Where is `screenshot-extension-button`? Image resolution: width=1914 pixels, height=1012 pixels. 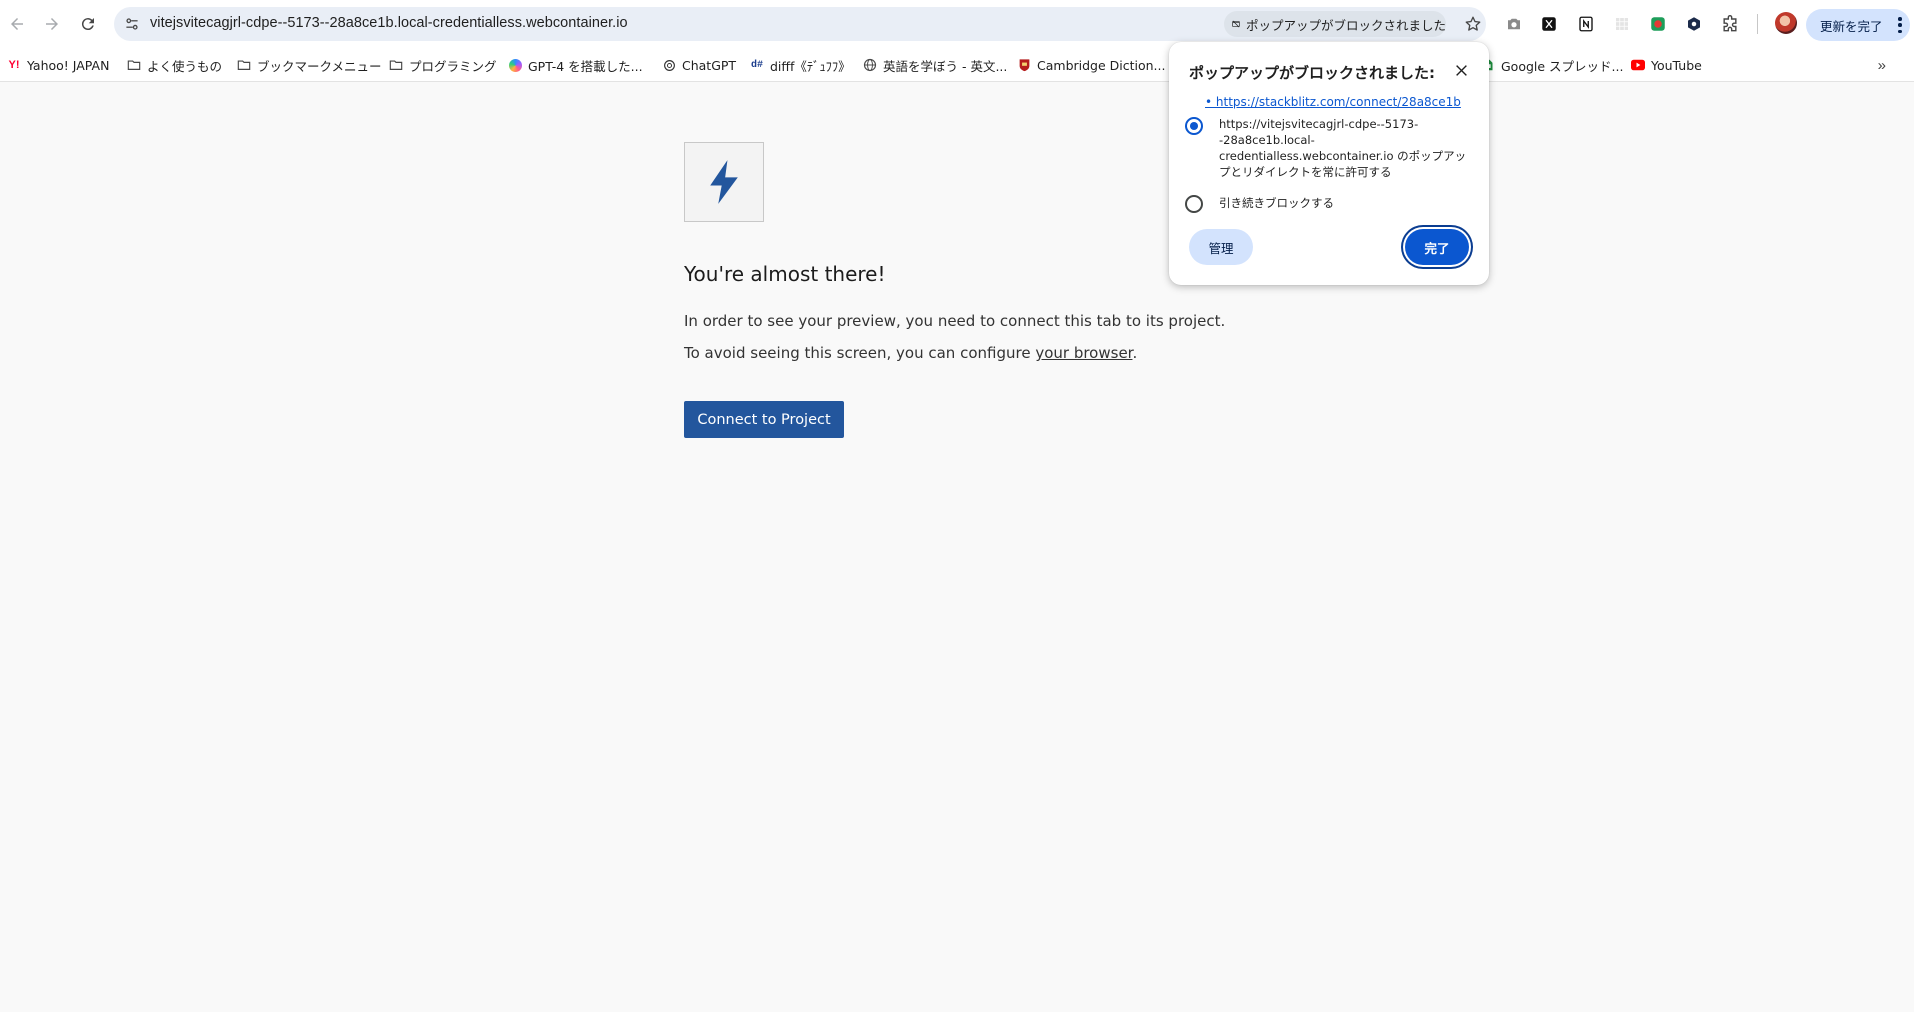
screenshot-extension-button is located at coordinates (1514, 24).